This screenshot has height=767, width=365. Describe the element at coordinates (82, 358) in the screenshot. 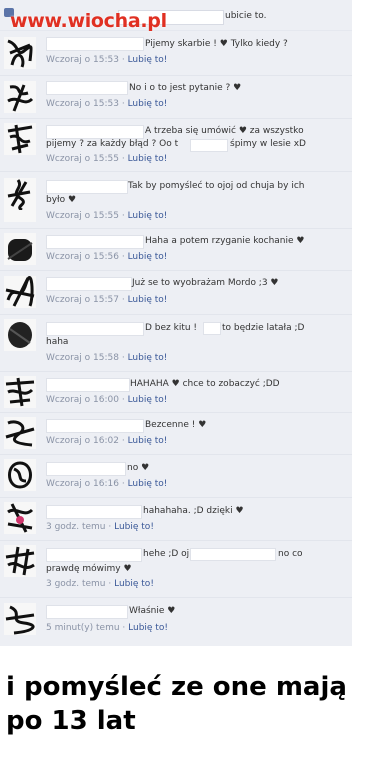

I see `comment-timestamp: Wczoraj o 15:58` at that location.